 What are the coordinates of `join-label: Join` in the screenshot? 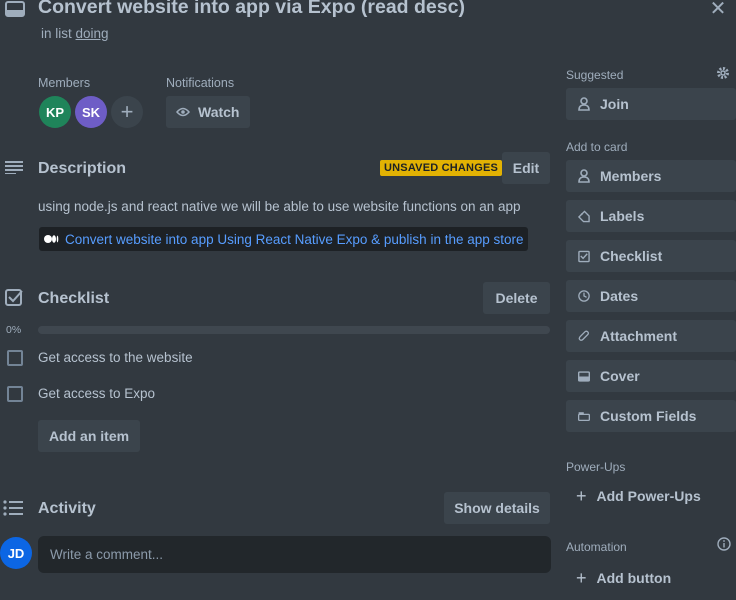 It's located at (614, 104).